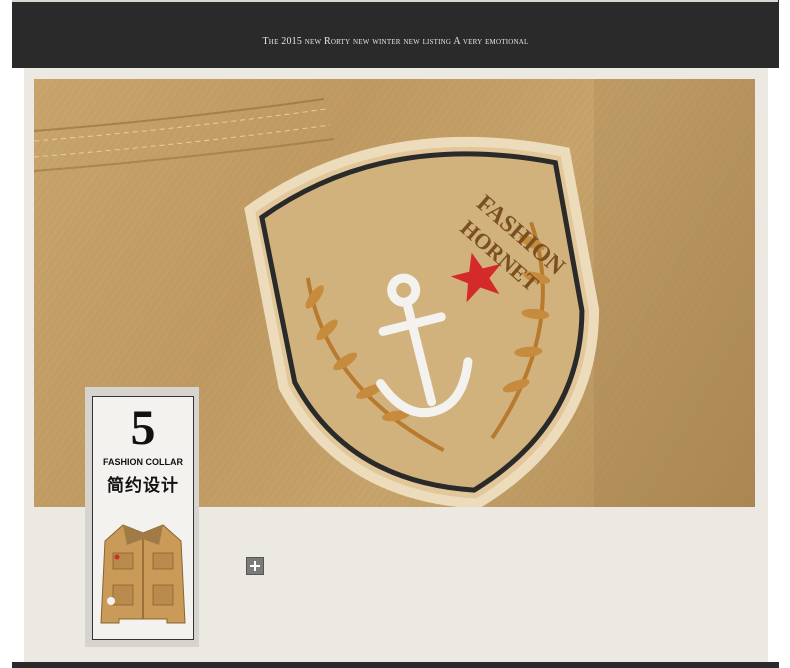 The height and width of the screenshot is (668, 790). I want to click on feature-number: 5, so click(143, 427).